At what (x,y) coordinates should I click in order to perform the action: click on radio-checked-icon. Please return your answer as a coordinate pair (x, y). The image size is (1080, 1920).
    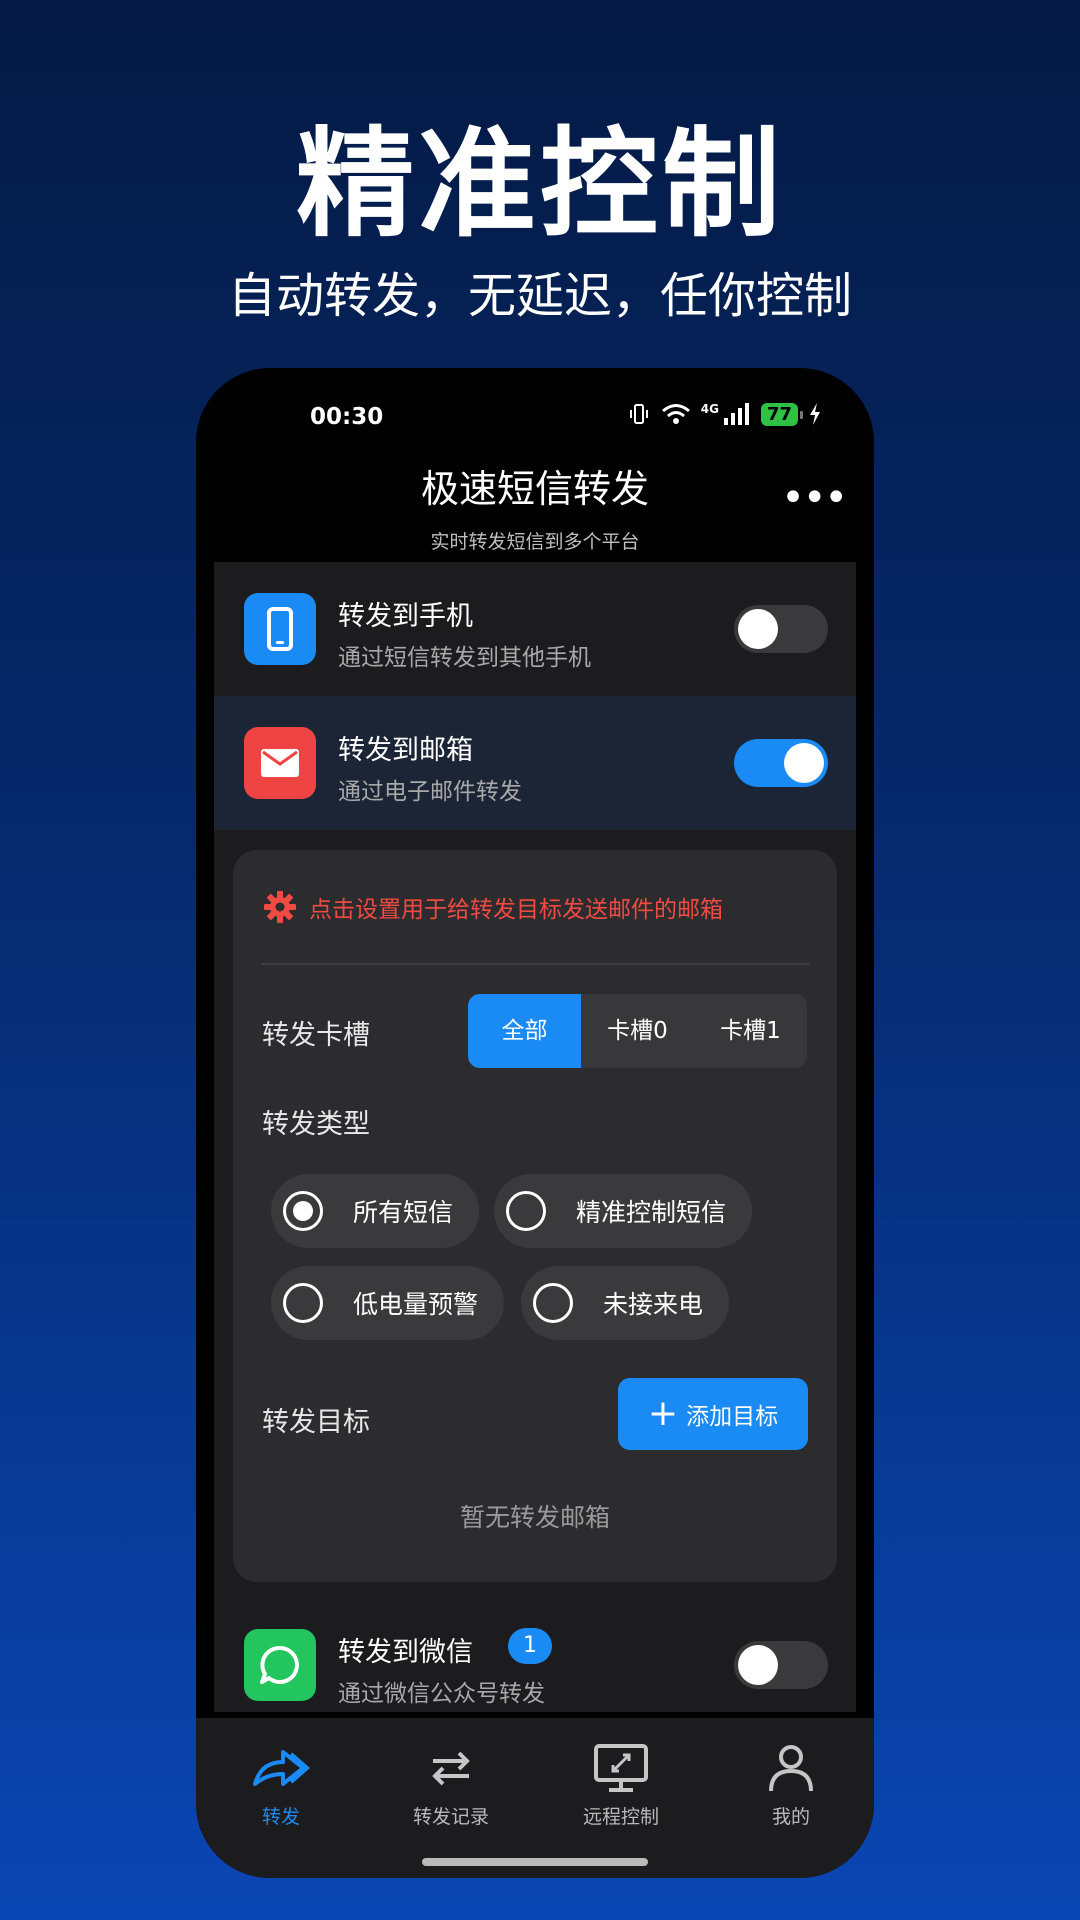
    Looking at the image, I should click on (303, 1211).